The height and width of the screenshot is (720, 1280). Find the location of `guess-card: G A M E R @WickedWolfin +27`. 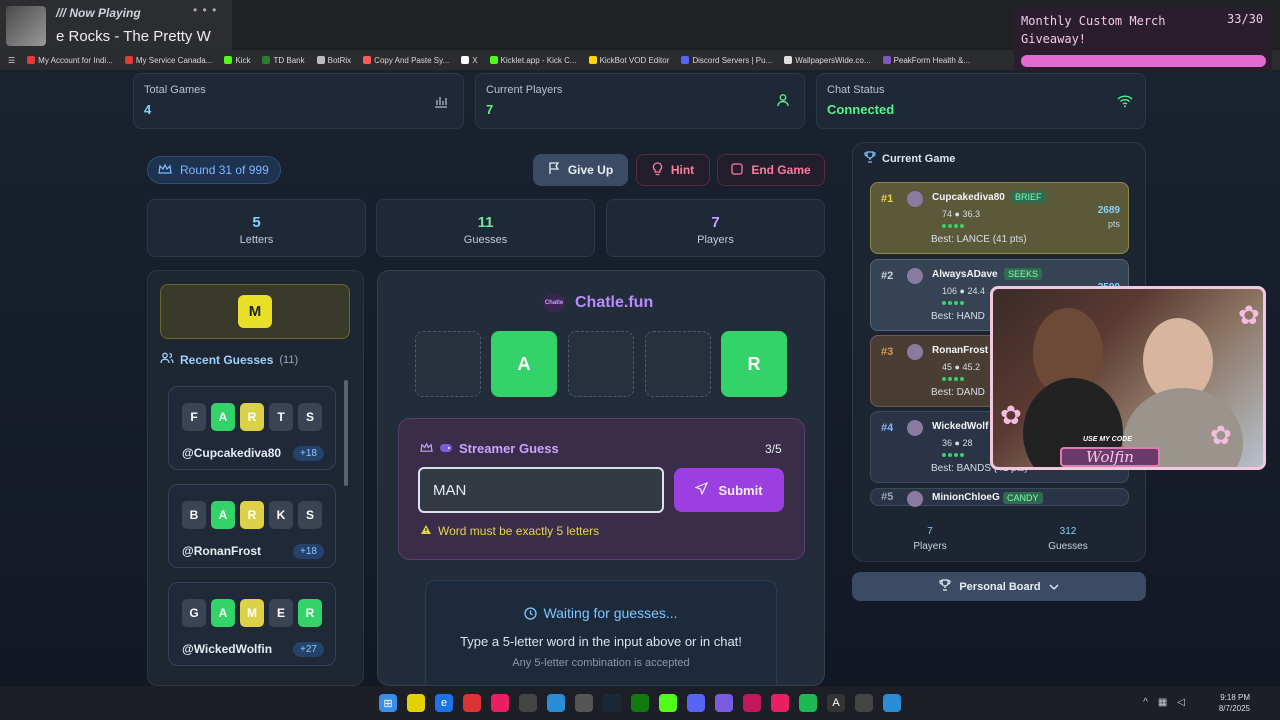

guess-card: G A M E R @WickedWolfin +27 is located at coordinates (252, 624).